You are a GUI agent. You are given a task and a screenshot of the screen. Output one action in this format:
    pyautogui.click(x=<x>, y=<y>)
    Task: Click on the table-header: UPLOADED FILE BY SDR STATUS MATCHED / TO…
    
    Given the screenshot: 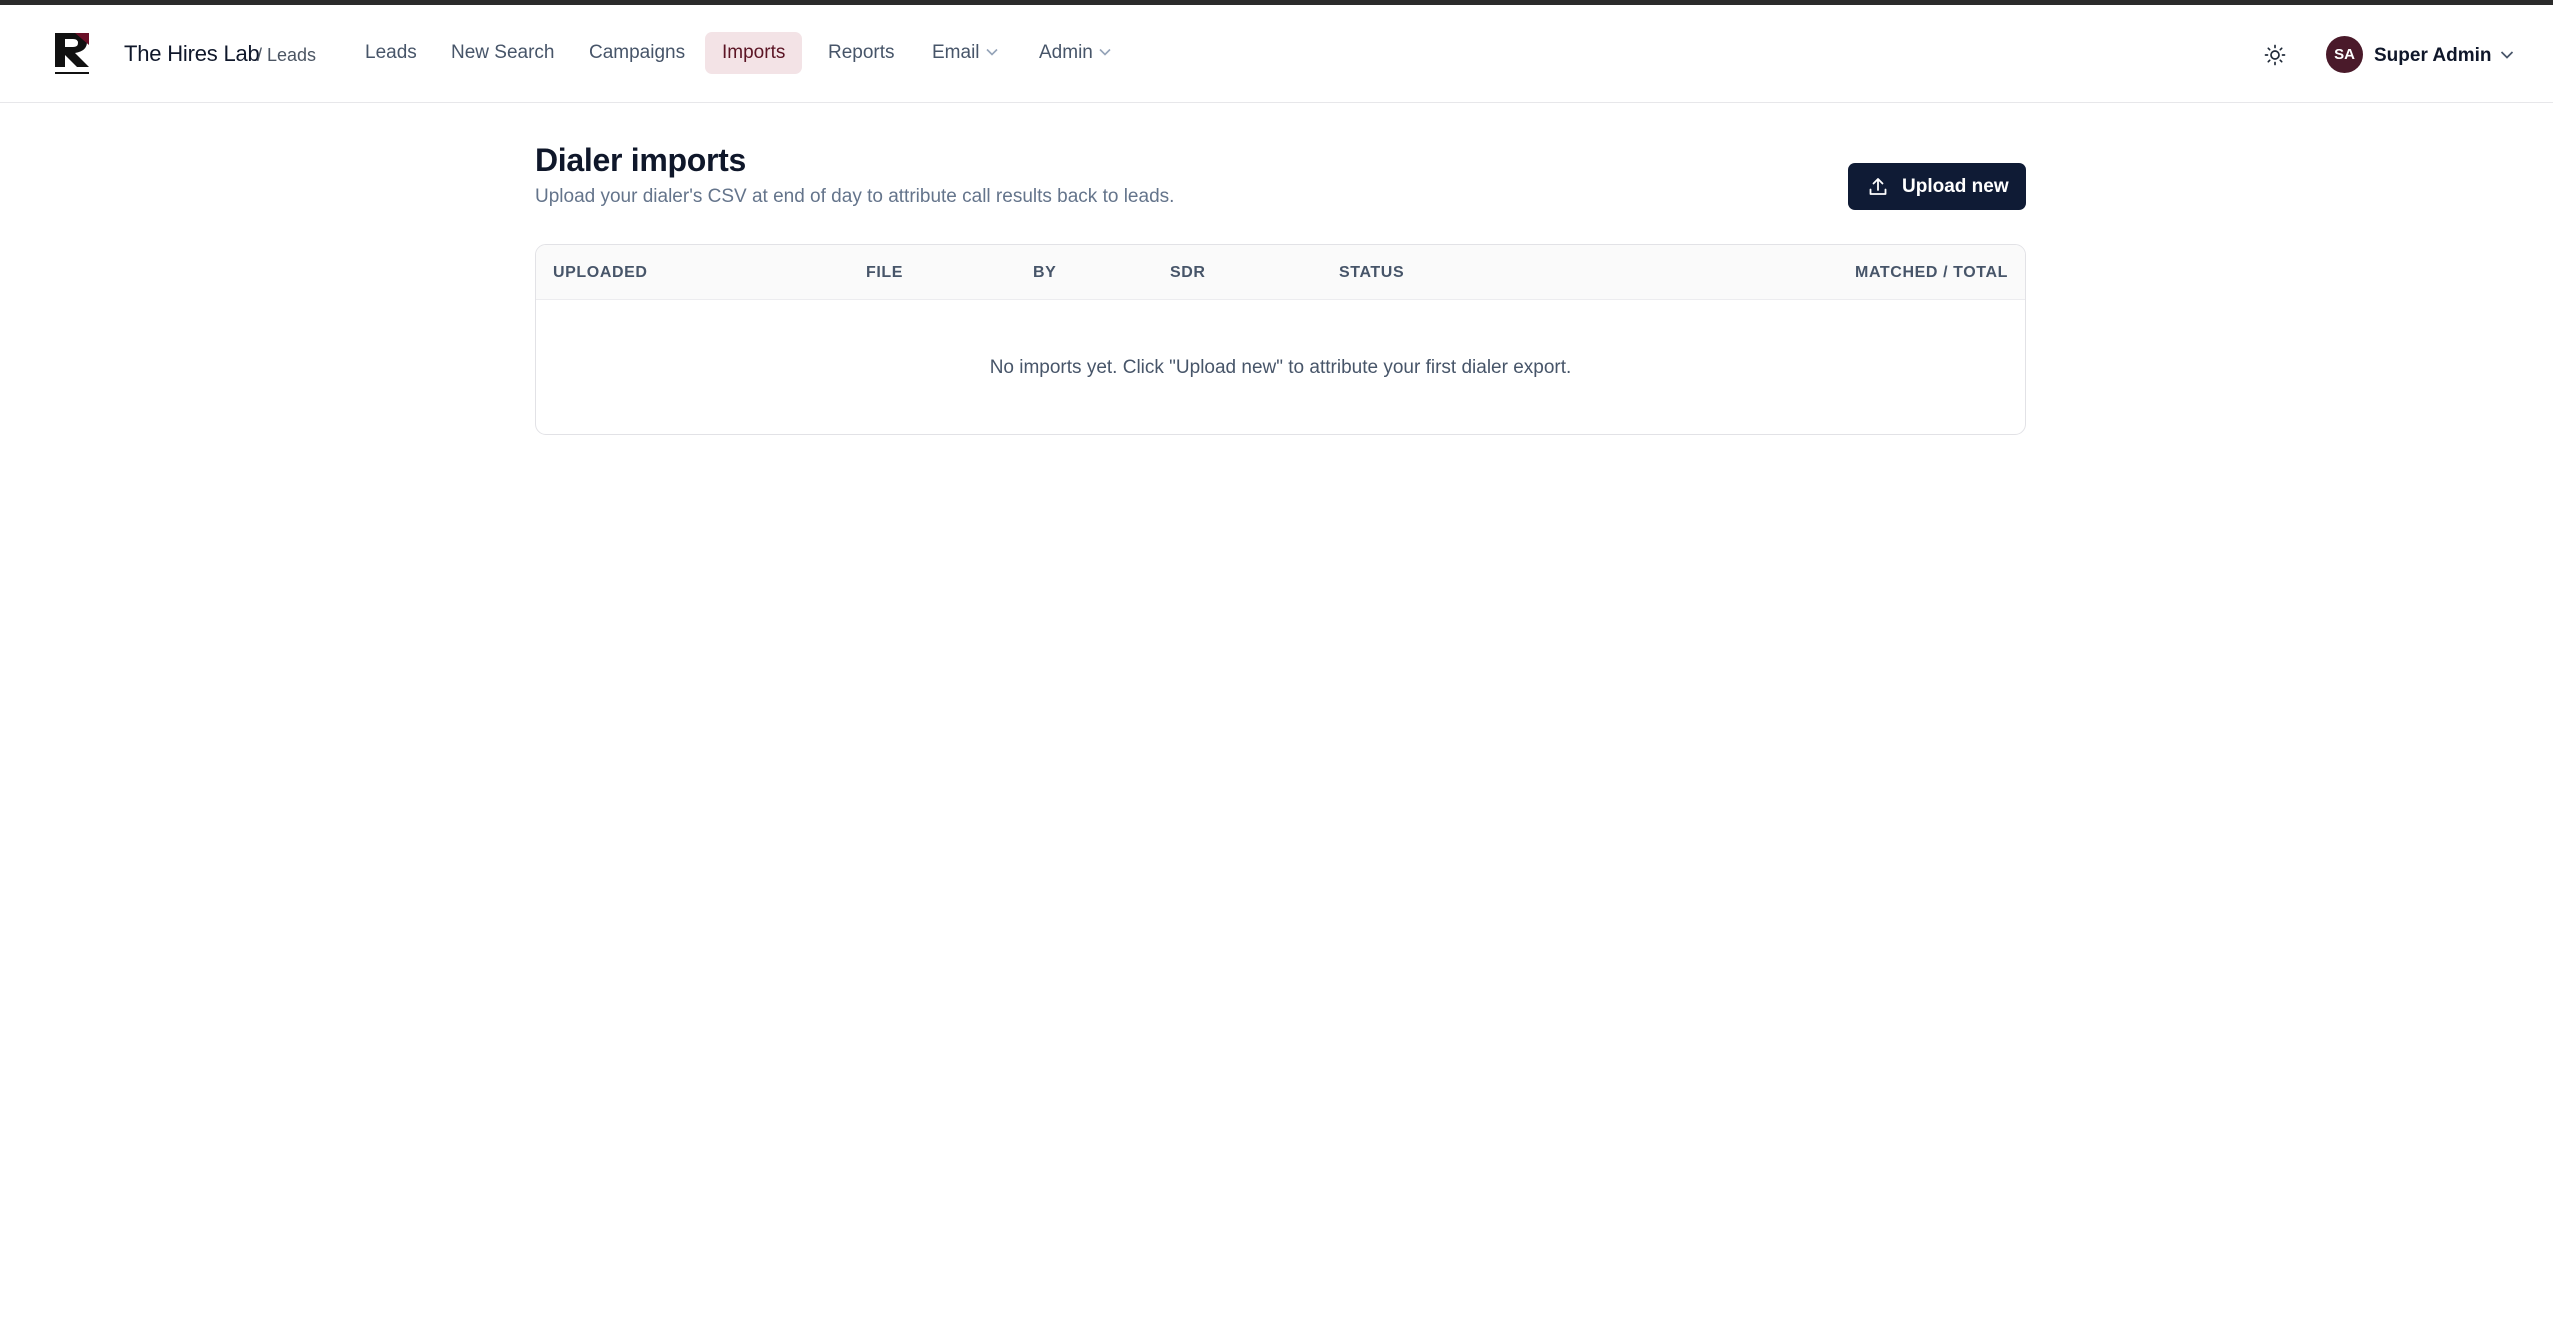 What is the action you would take?
    pyautogui.click(x=1280, y=272)
    